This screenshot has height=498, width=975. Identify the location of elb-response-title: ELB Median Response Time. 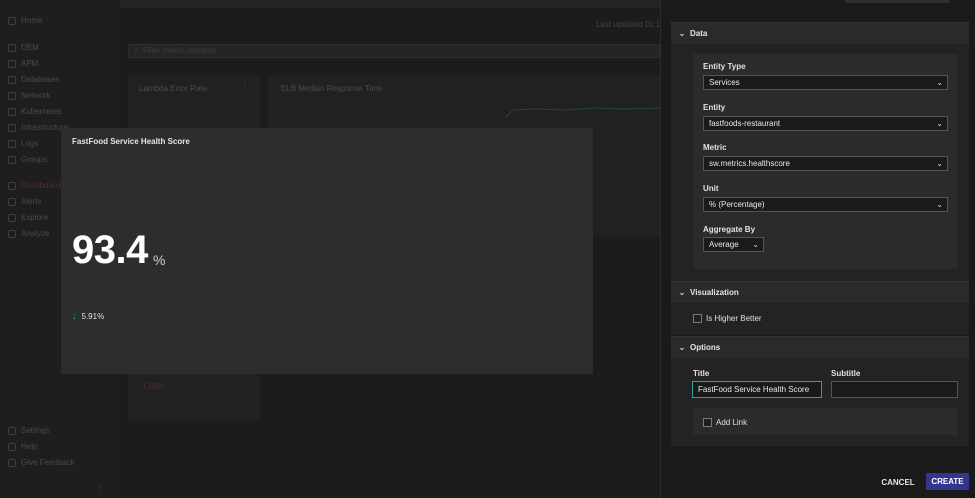
(332, 88).